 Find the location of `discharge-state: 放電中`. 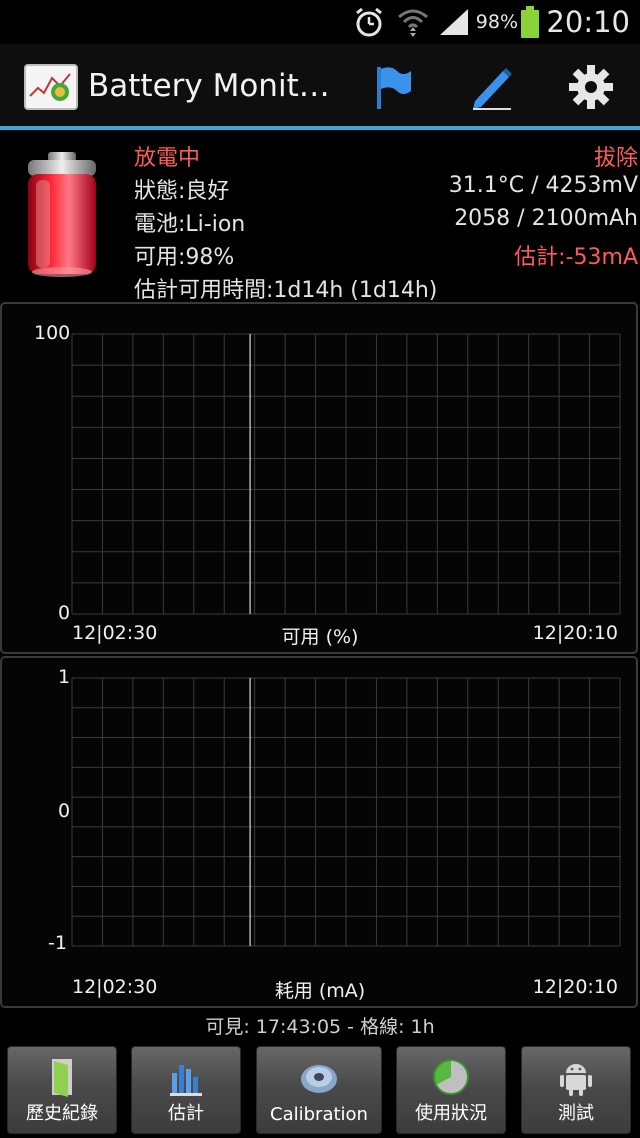

discharge-state: 放電中 is located at coordinates (167, 158).